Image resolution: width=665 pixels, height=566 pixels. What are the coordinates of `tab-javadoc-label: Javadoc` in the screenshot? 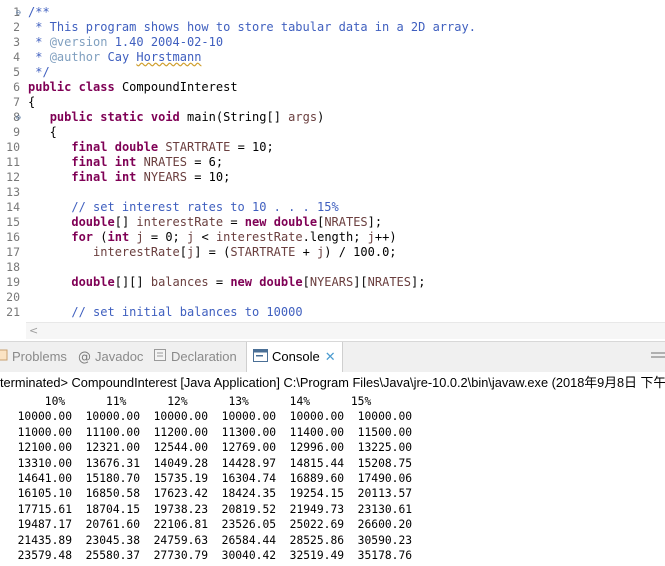 It's located at (119, 356).